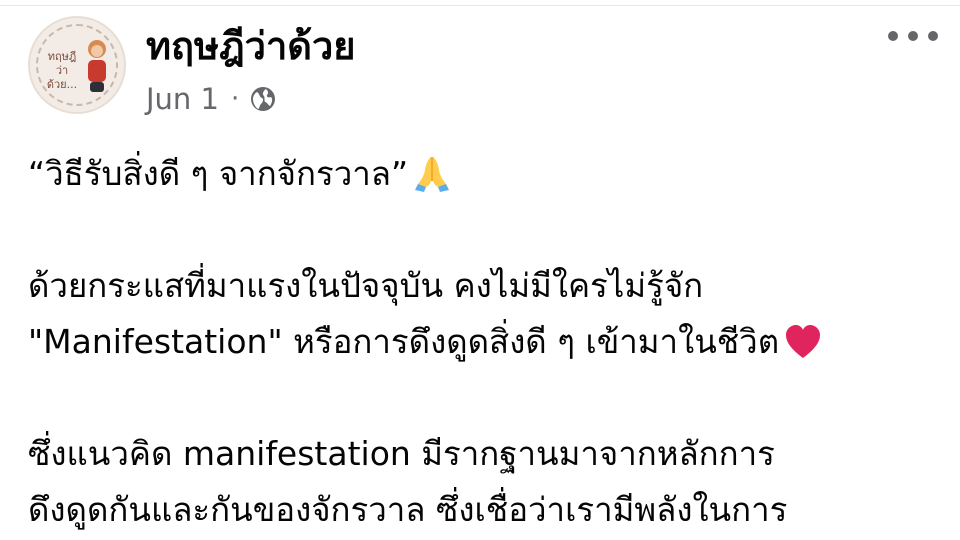 The height and width of the screenshot is (540, 960). I want to click on avatar-illustration-icon, so click(97, 66).